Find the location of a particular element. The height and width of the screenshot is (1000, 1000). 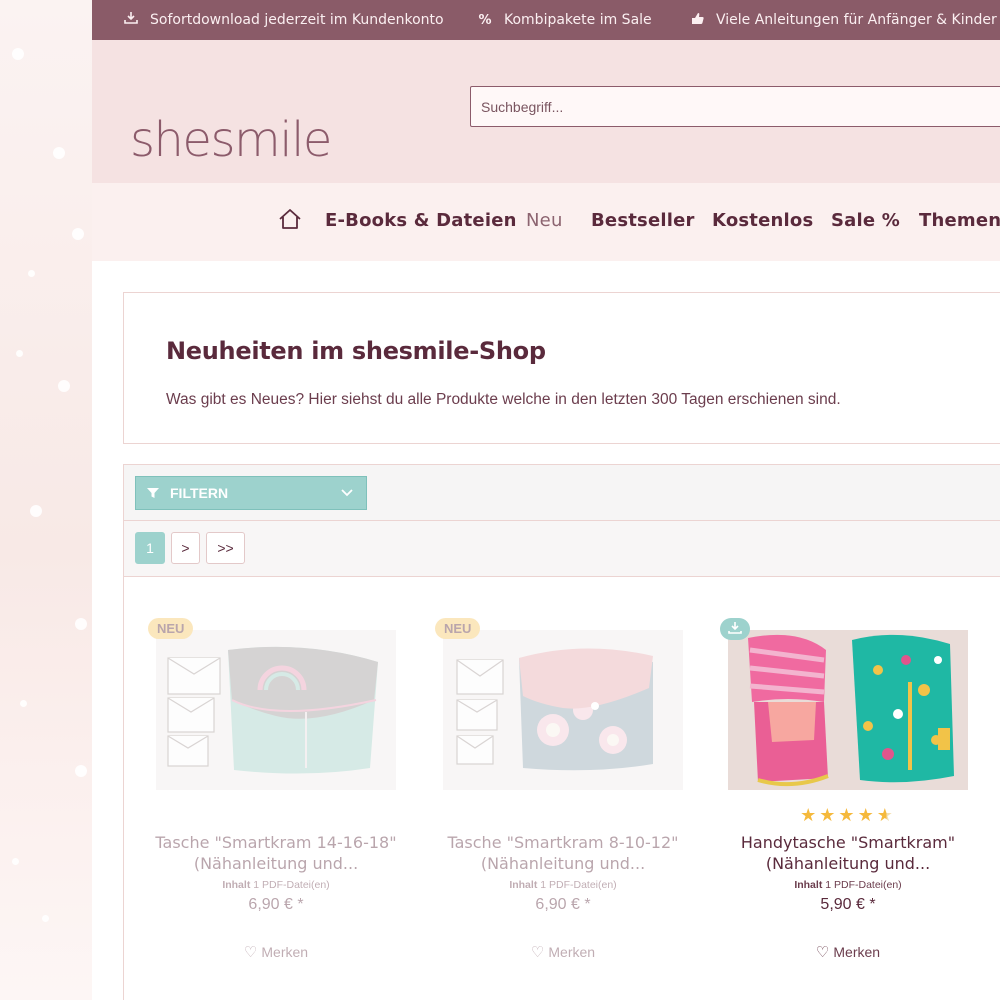

chevron-down-icon is located at coordinates (347, 492).